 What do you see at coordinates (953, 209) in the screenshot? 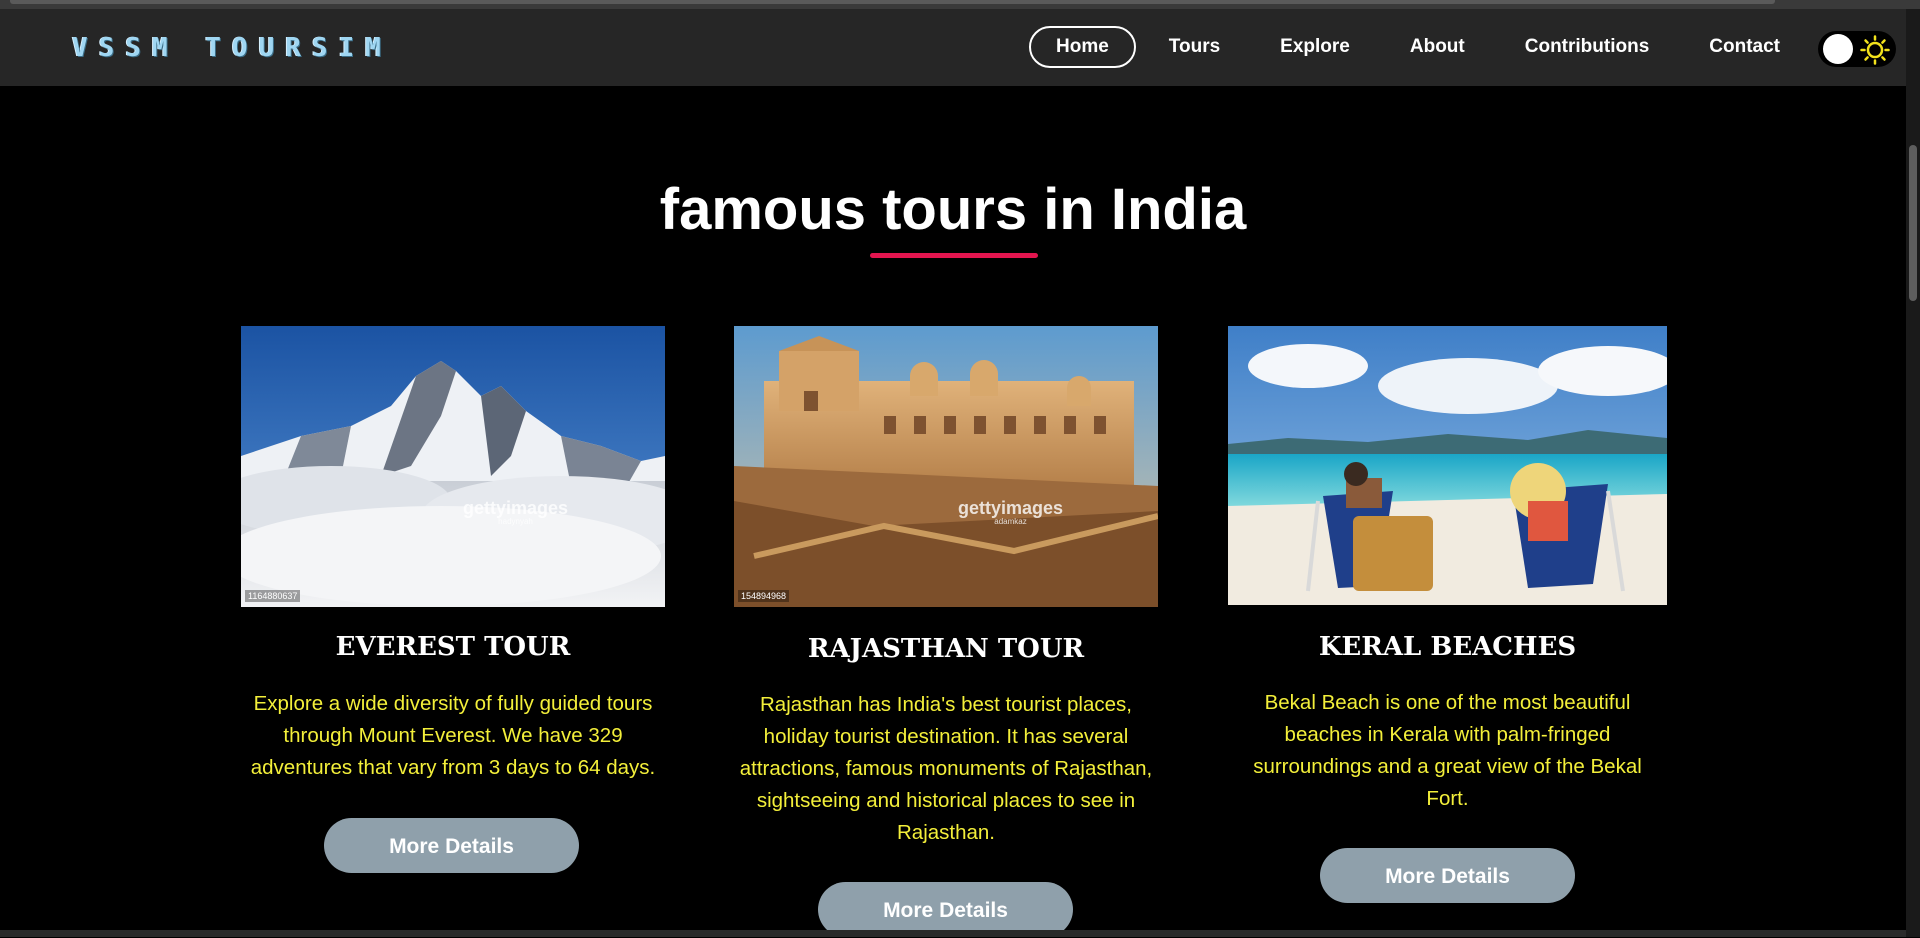
I see `section-title: famous tours in India` at bounding box center [953, 209].